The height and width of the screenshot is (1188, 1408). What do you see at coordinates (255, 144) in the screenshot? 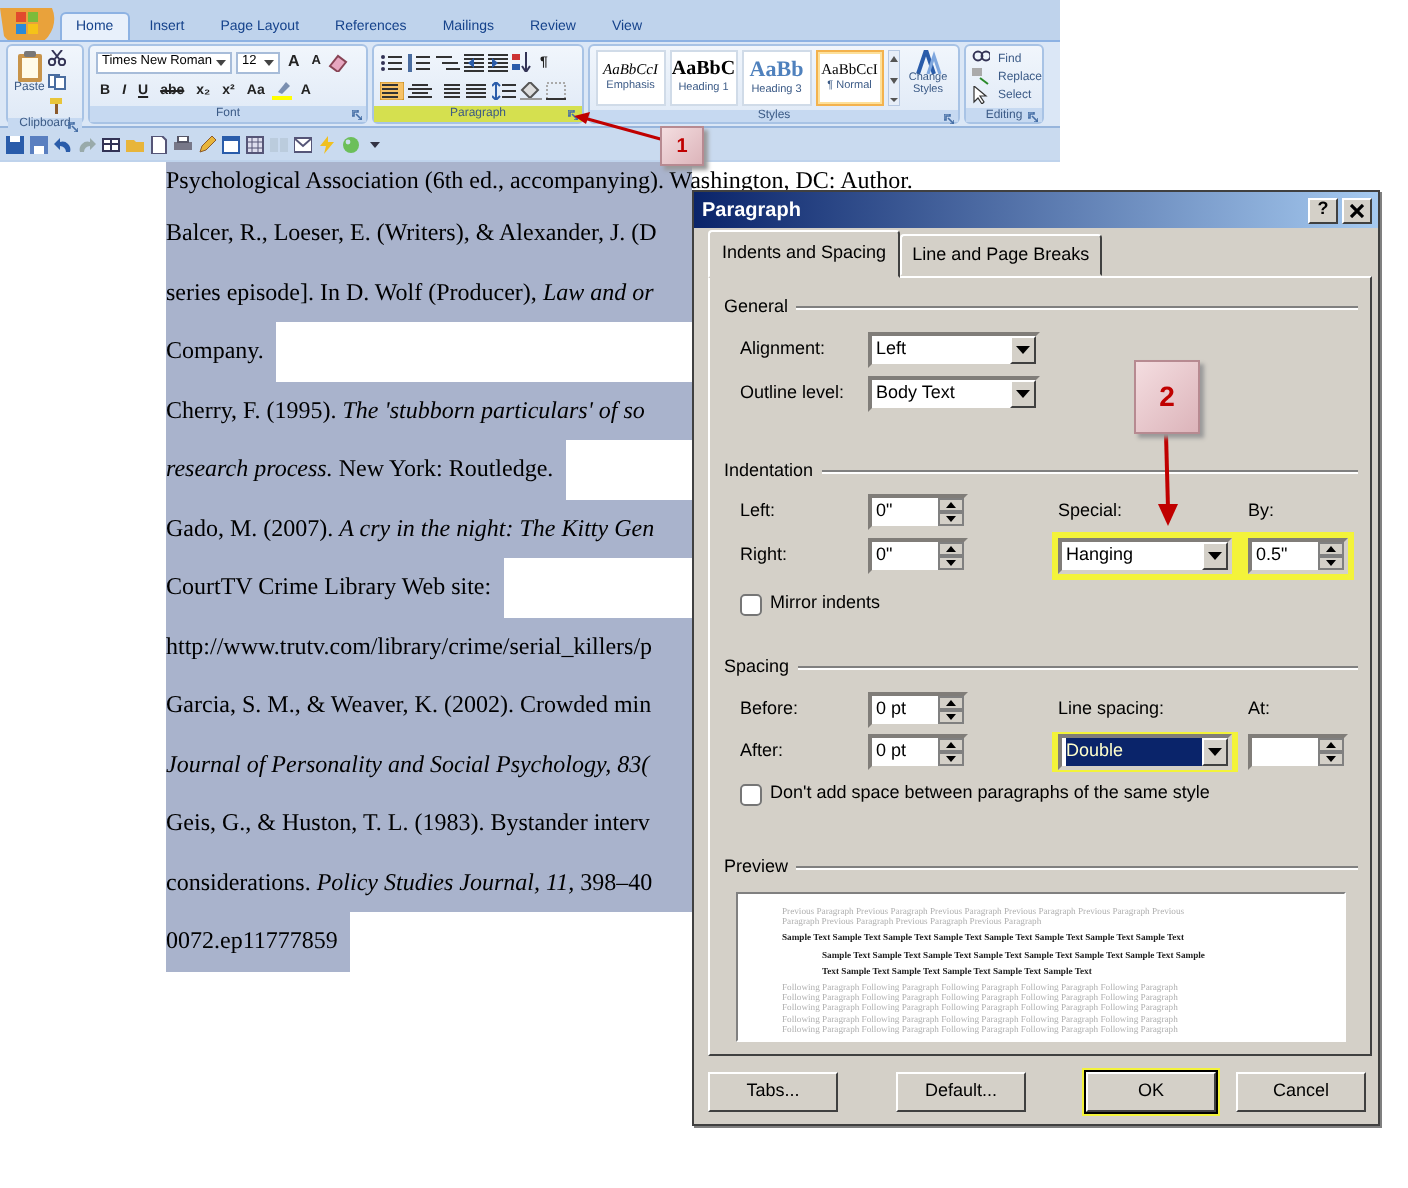
I see `grid-icon` at bounding box center [255, 144].